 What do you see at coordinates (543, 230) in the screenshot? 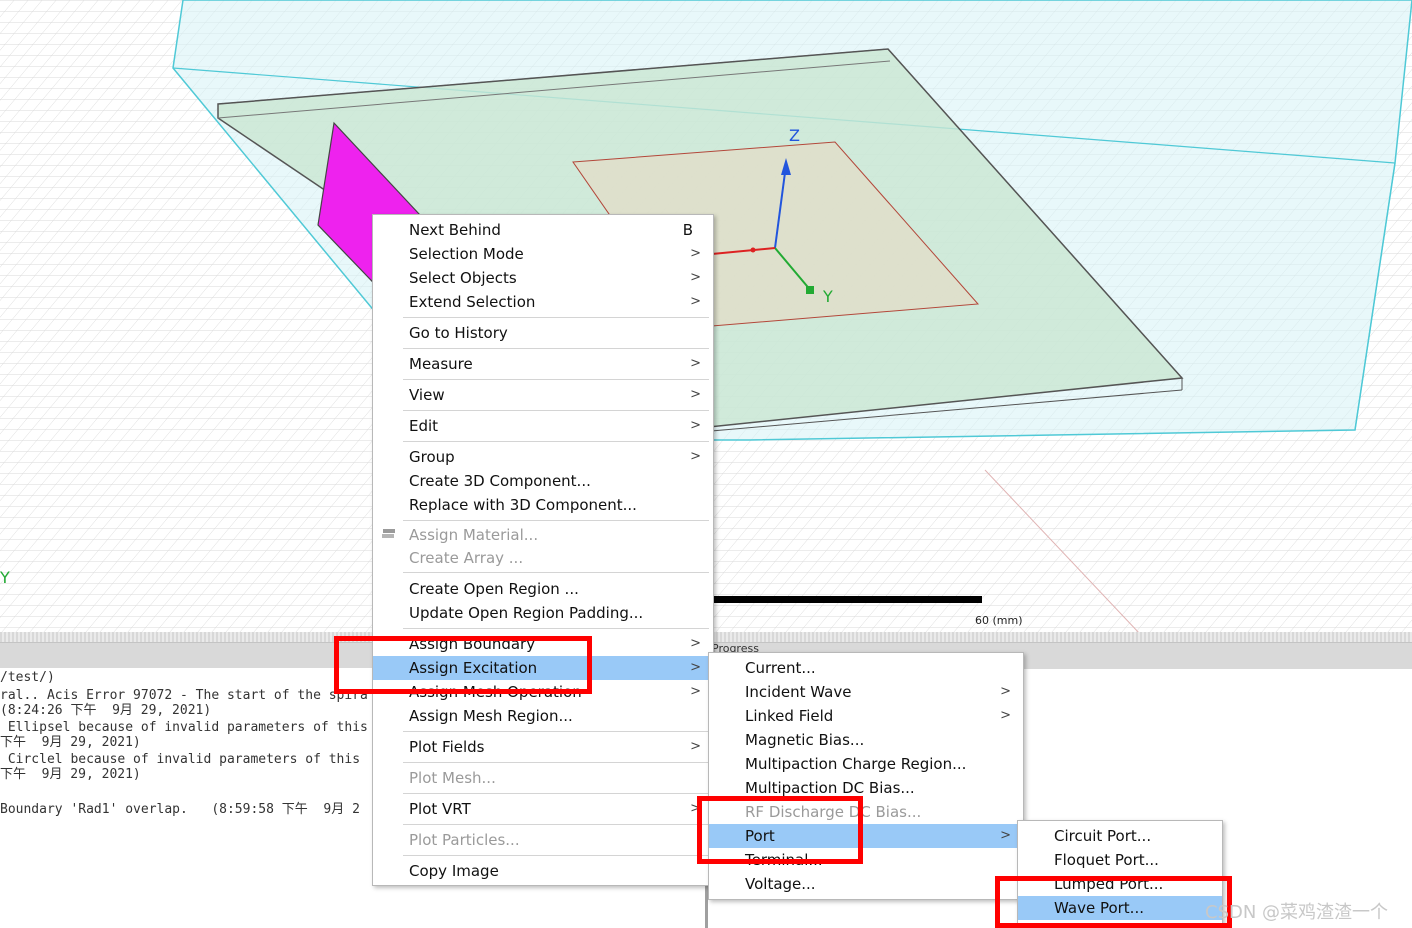
I see `menu-item-next-behind: Next Behind B` at bounding box center [543, 230].